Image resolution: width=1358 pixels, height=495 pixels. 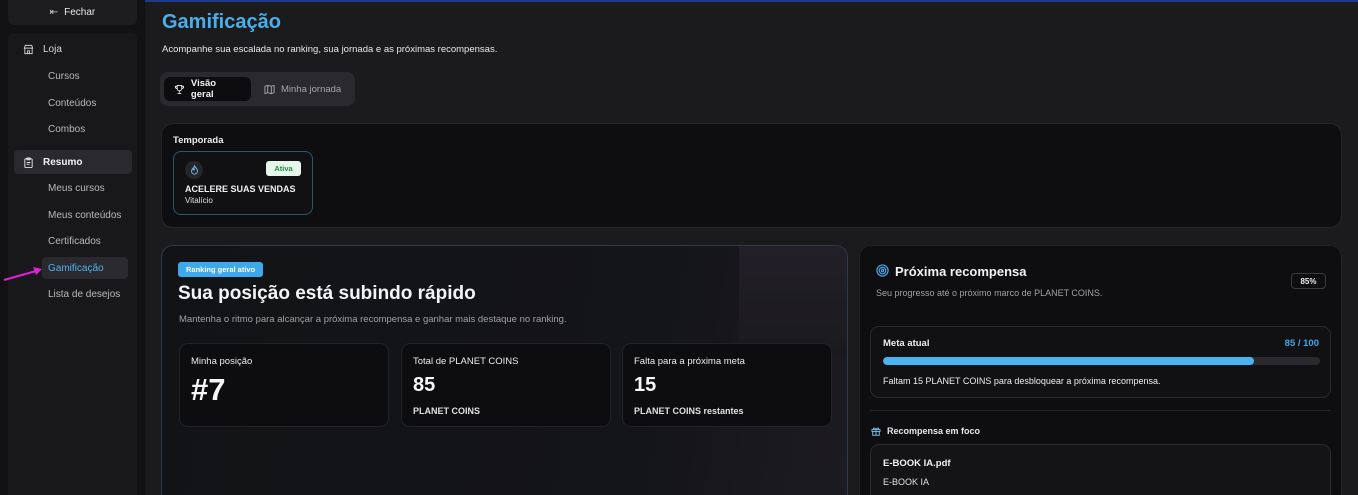 What do you see at coordinates (54, 12) in the screenshot?
I see `collapse-icon: ⇤` at bounding box center [54, 12].